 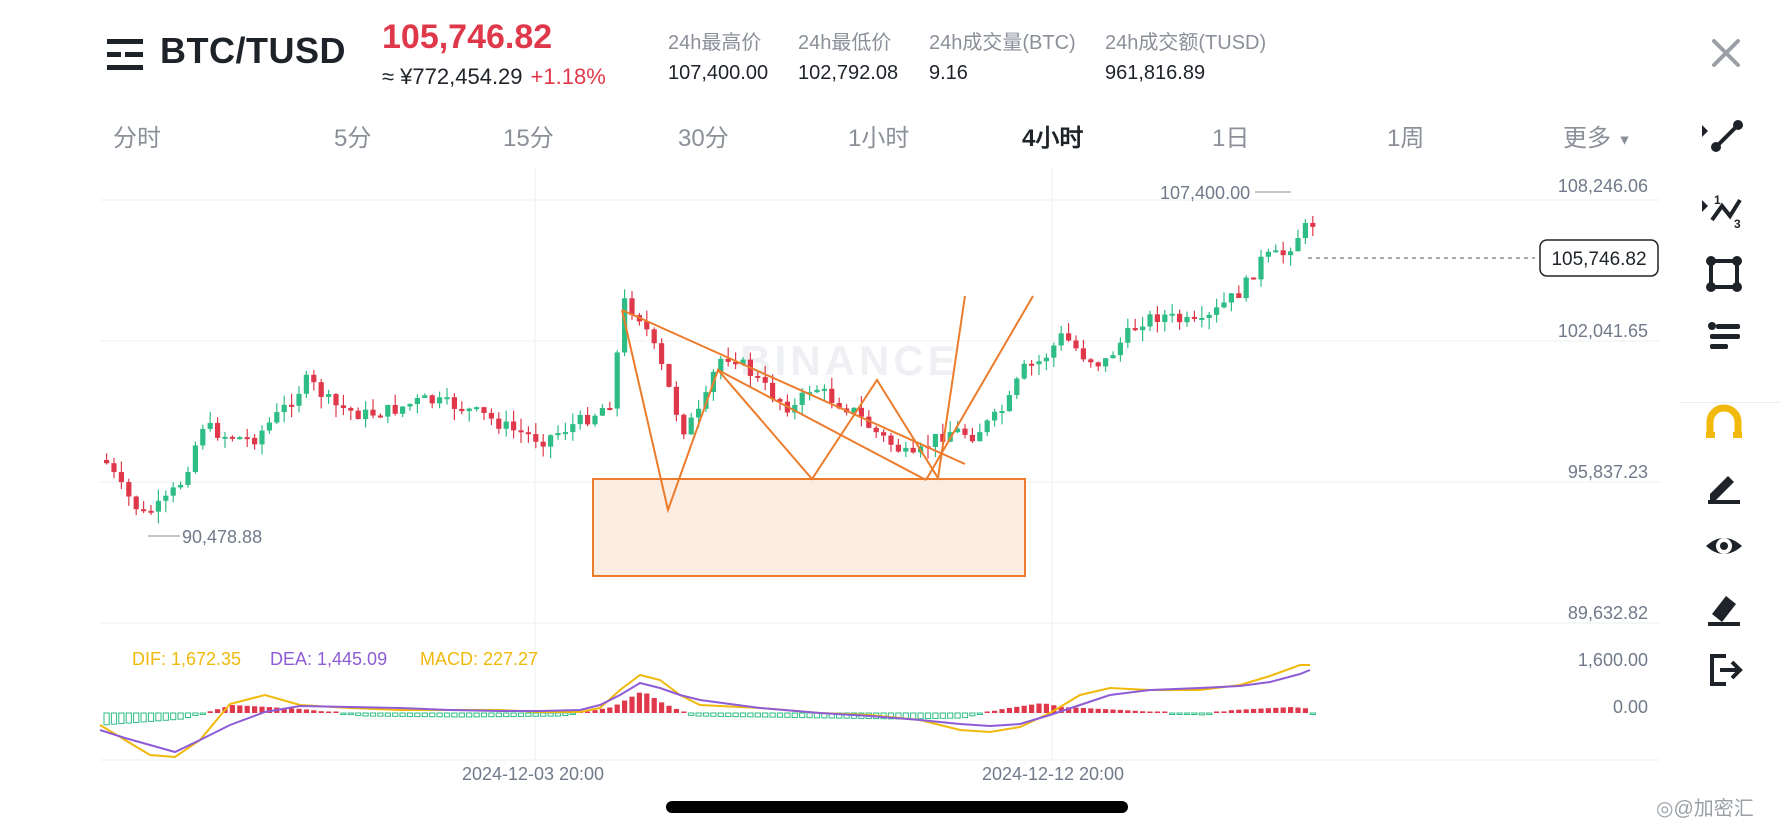 I want to click on shape-tool-icon, so click(x=1724, y=274).